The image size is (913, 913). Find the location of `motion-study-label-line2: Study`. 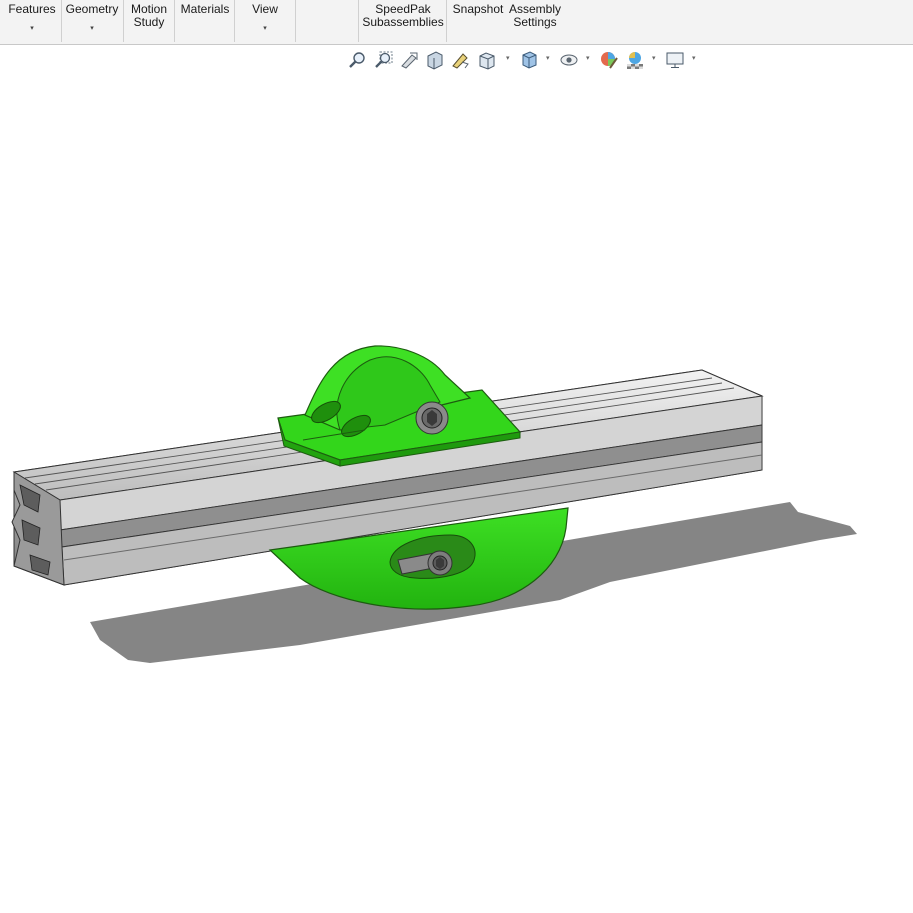

motion-study-label-line2: Study is located at coordinates (149, 22).